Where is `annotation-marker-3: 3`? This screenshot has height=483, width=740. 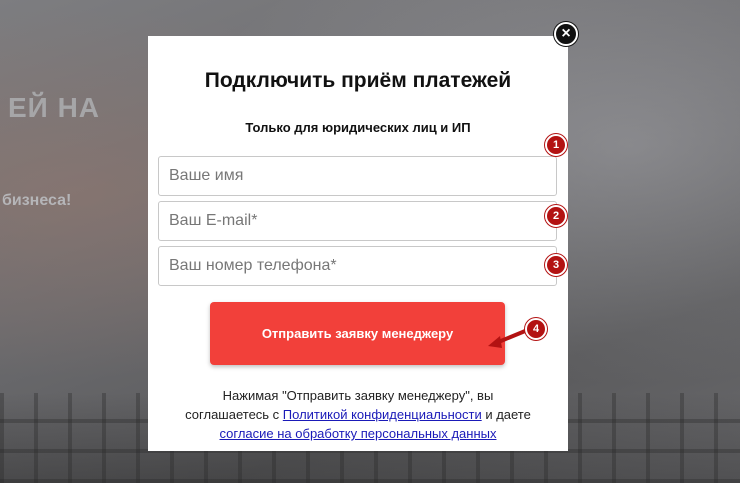 annotation-marker-3: 3 is located at coordinates (556, 265).